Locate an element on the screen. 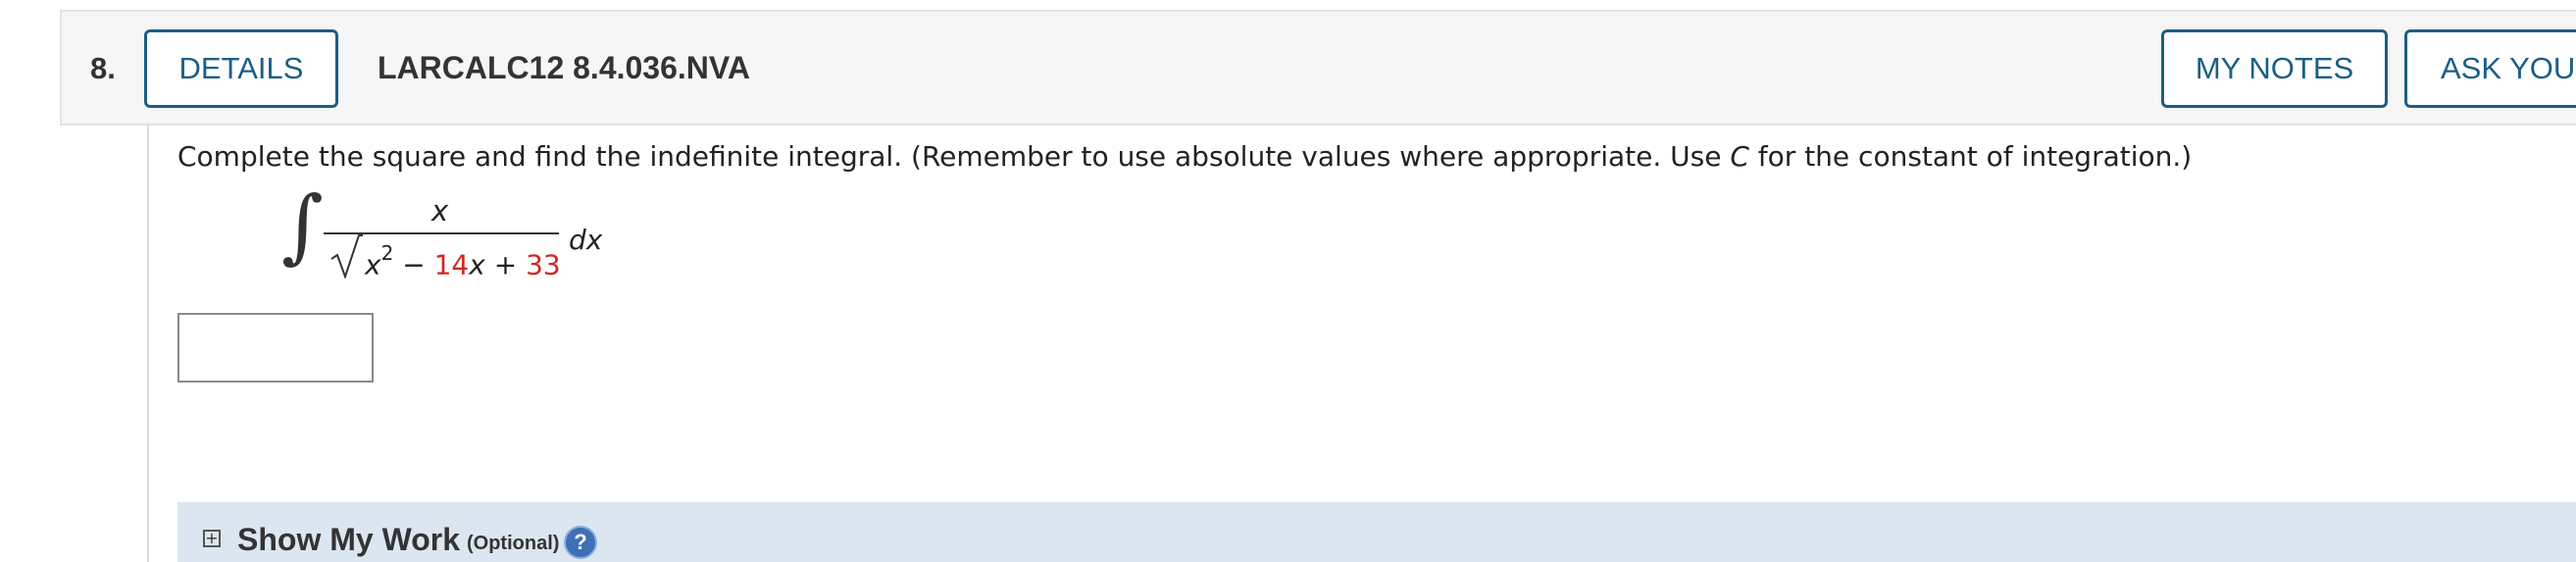  help-icon: ? is located at coordinates (581, 542).